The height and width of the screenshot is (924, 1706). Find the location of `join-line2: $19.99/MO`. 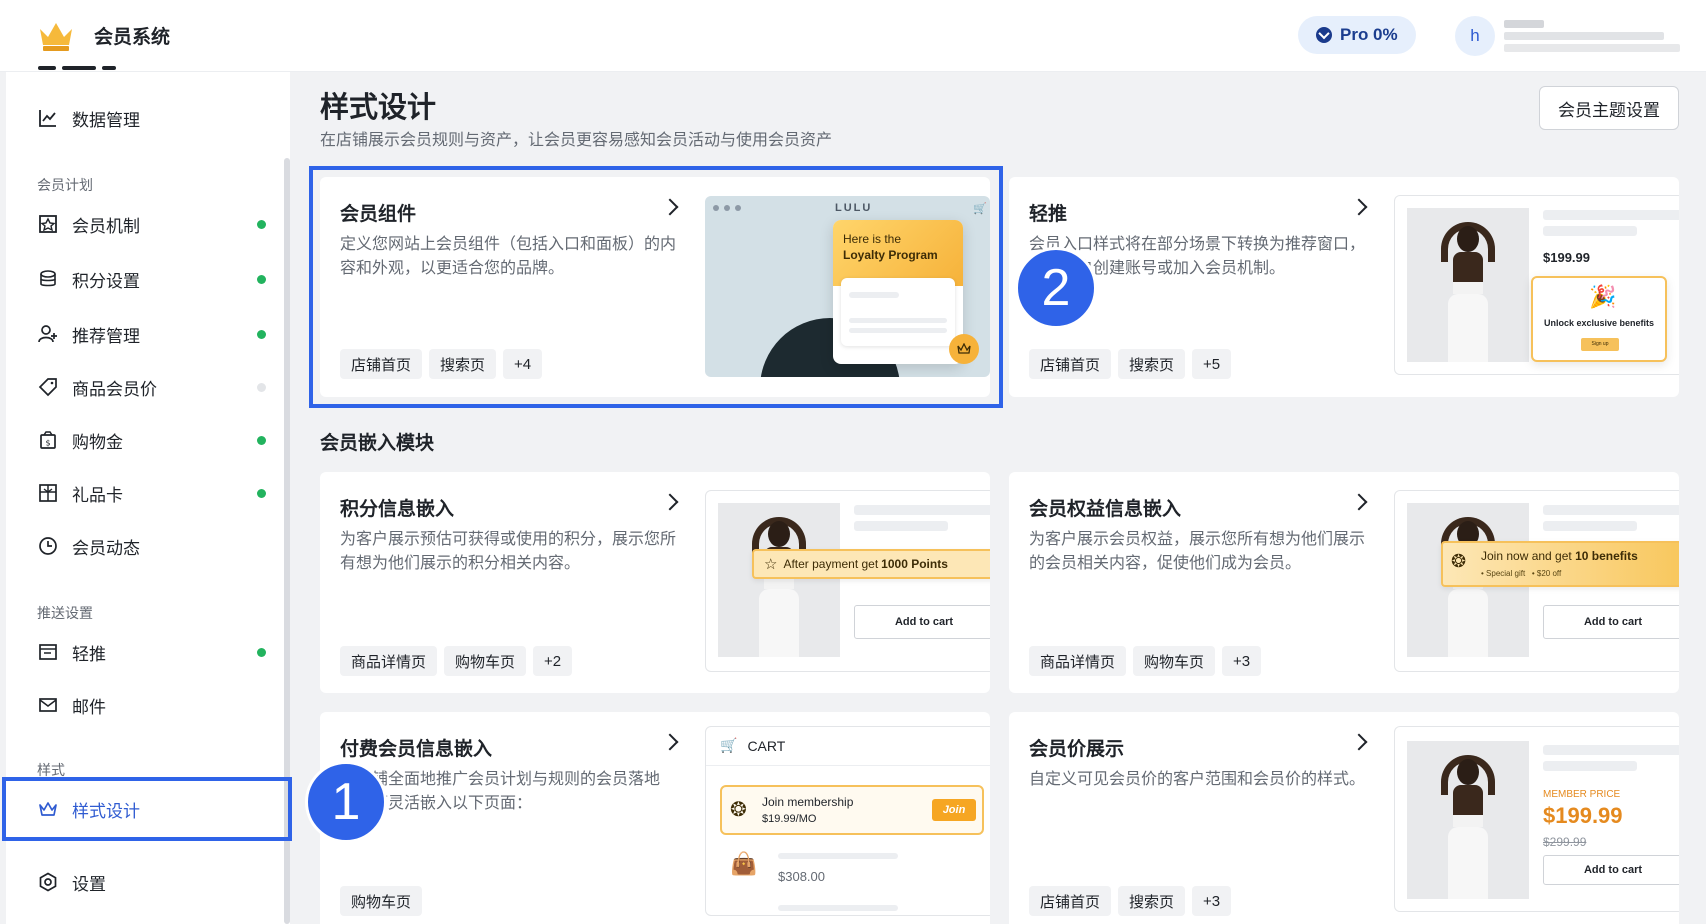

join-line2: $19.99/MO is located at coordinates (789, 819).